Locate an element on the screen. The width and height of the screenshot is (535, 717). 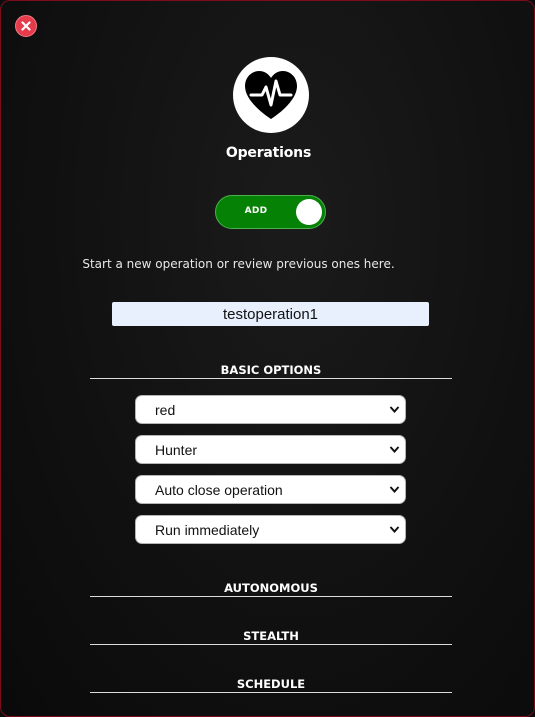
heart-pulse-icon is located at coordinates (271, 95).